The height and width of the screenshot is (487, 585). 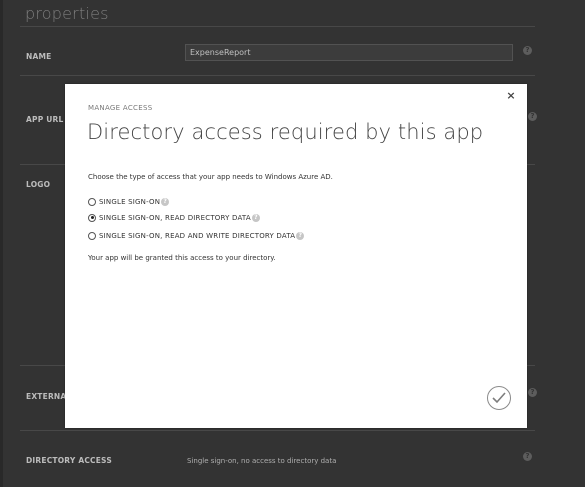 I want to click on option-read-directory-data: SINGLE SIGN-ON, READ DIRECTORY DATA ?, so click(x=174, y=217).